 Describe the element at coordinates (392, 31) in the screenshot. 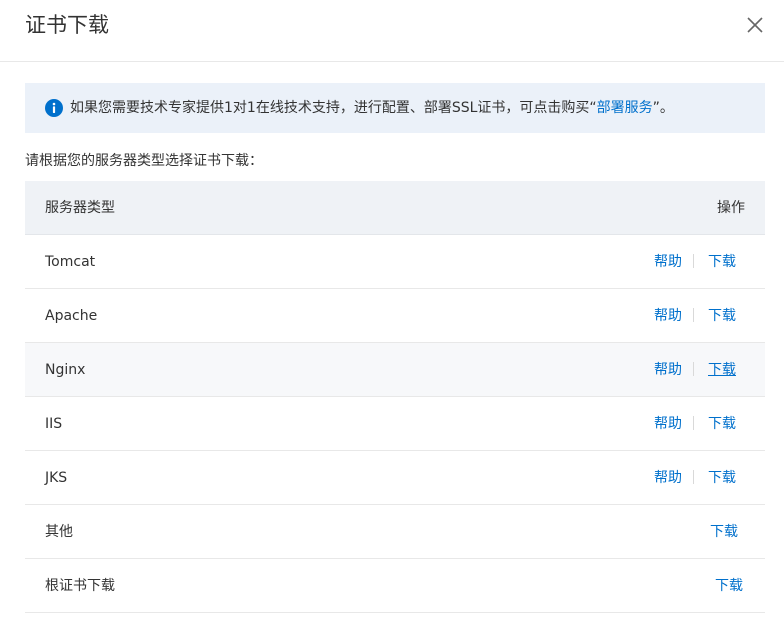

I see `dialog-header: 证书下载` at that location.